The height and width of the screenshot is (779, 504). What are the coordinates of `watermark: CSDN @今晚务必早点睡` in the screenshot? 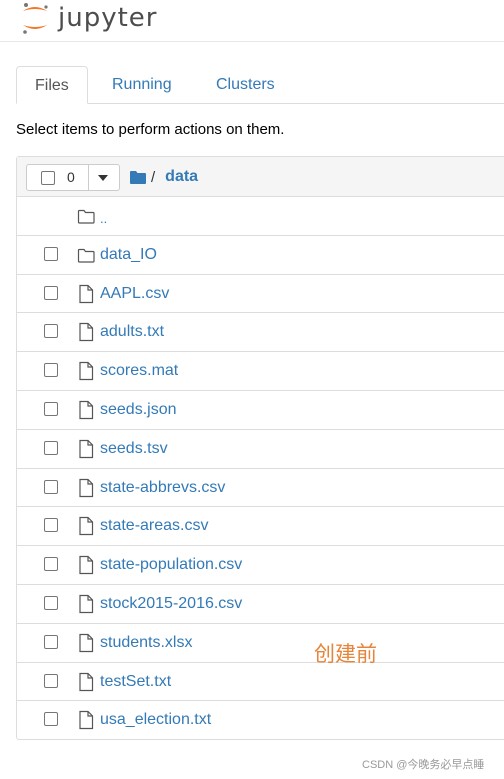 It's located at (423, 765).